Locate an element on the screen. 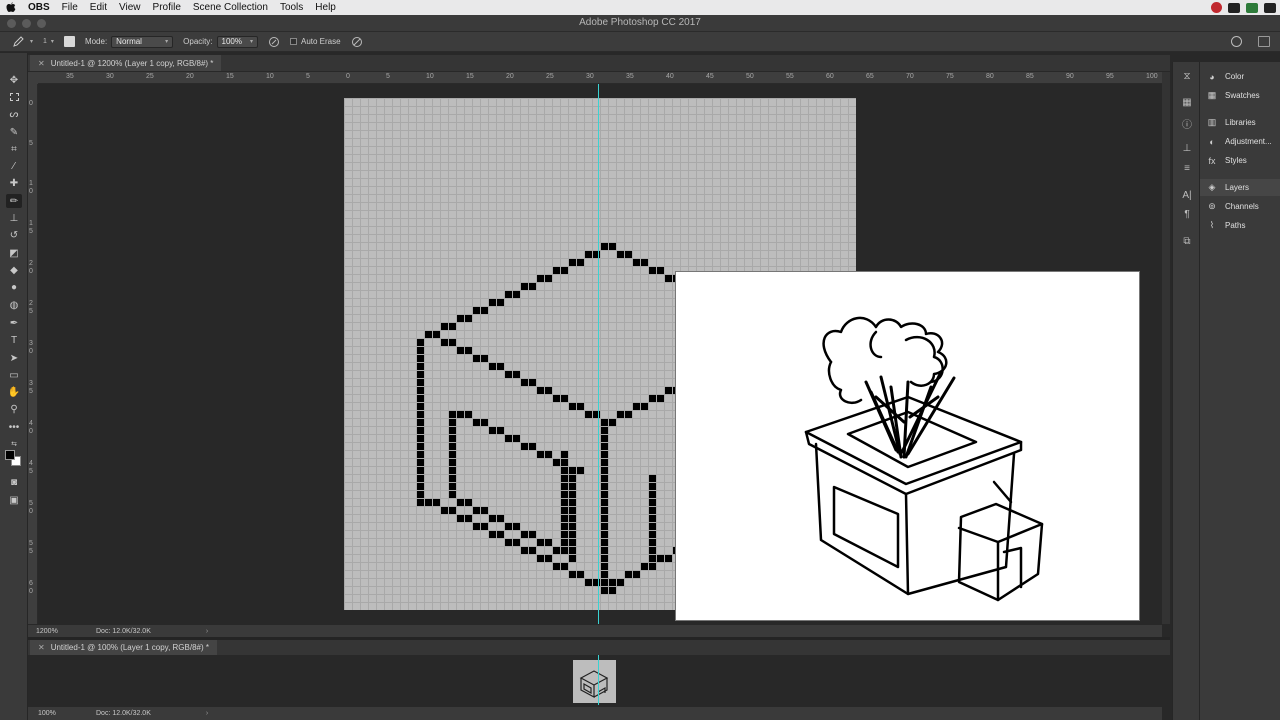 This screenshot has height=720, width=1280. workspace-switcher-icon is located at coordinates (1264, 41).